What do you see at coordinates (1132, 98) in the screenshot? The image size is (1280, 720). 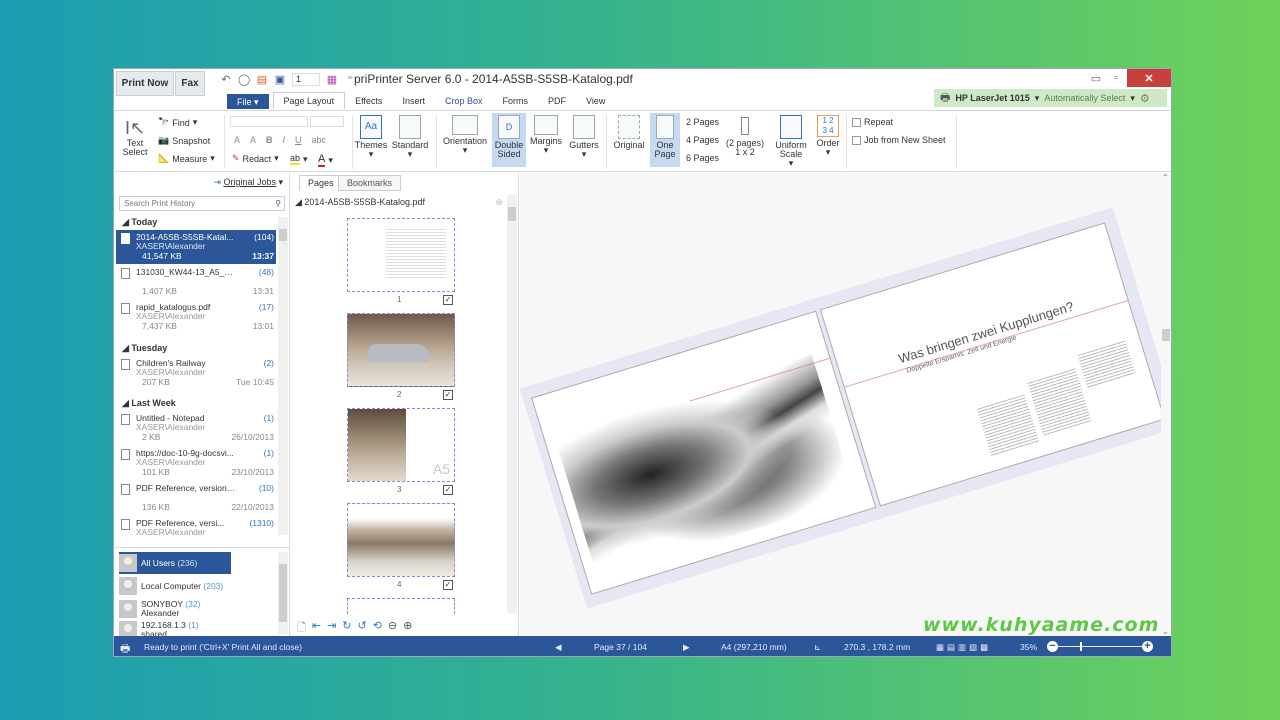 I see `tray-dropdown-icon: ▾` at bounding box center [1132, 98].